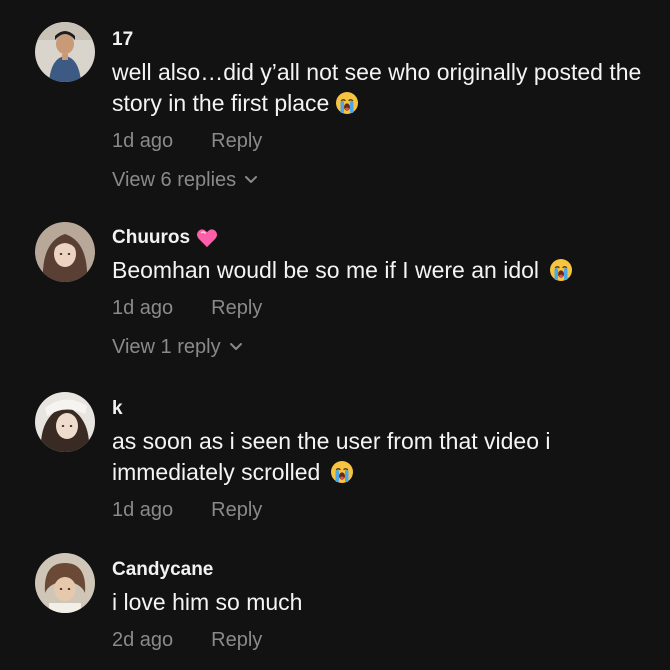 The height and width of the screenshot is (670, 670). I want to click on view-replies-label: View 1 reply, so click(166, 346).